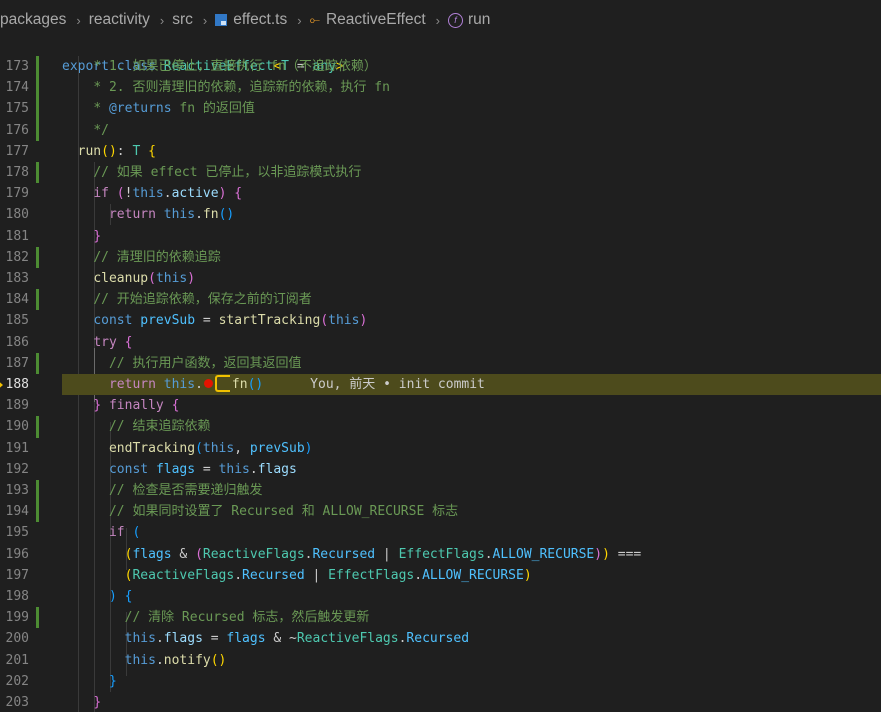 The image size is (881, 712). Describe the element at coordinates (187, 448) in the screenshot. I see `code-text: endTracking(this, prevSub)` at that location.